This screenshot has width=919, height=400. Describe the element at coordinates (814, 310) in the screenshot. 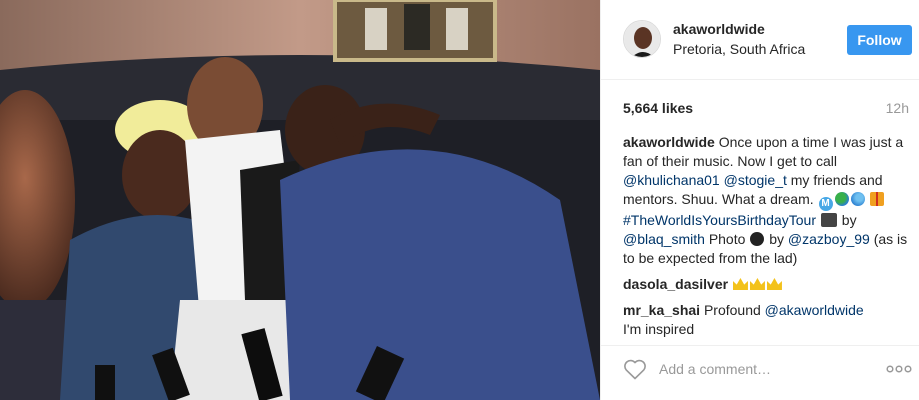

I see `comment-mention: @akaworldwide` at that location.